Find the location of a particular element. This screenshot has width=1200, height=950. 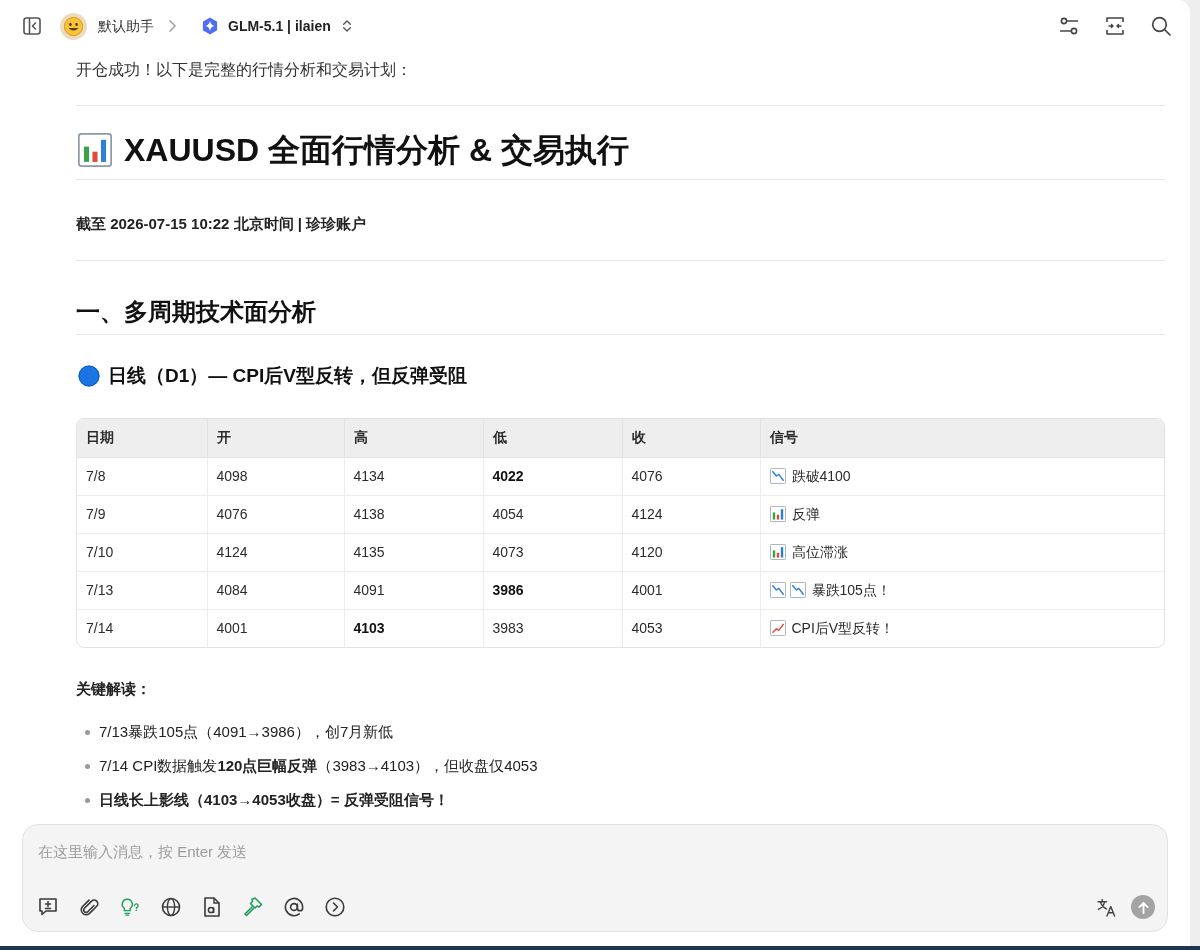

lightbulb-icon is located at coordinates (130, 907).